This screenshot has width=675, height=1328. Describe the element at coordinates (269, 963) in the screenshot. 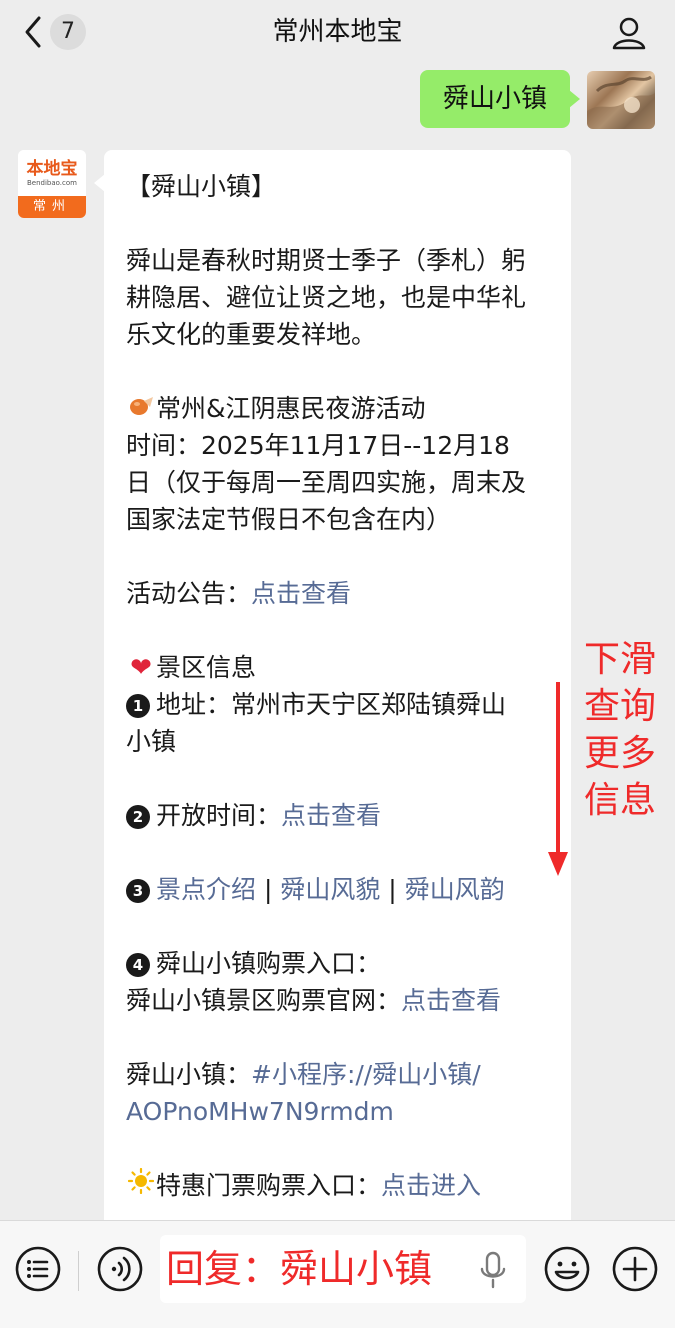

I see `ticket-title: 舜山小镇购票入口：` at that location.